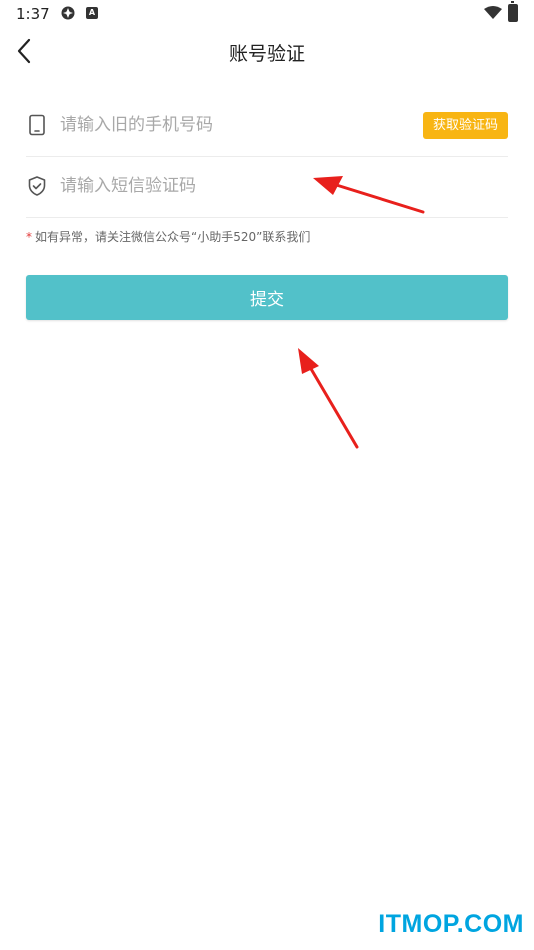 Image resolution: width=534 pixels, height=950 pixels. Describe the element at coordinates (210, 186) in the screenshot. I see `sms-code-input` at that location.